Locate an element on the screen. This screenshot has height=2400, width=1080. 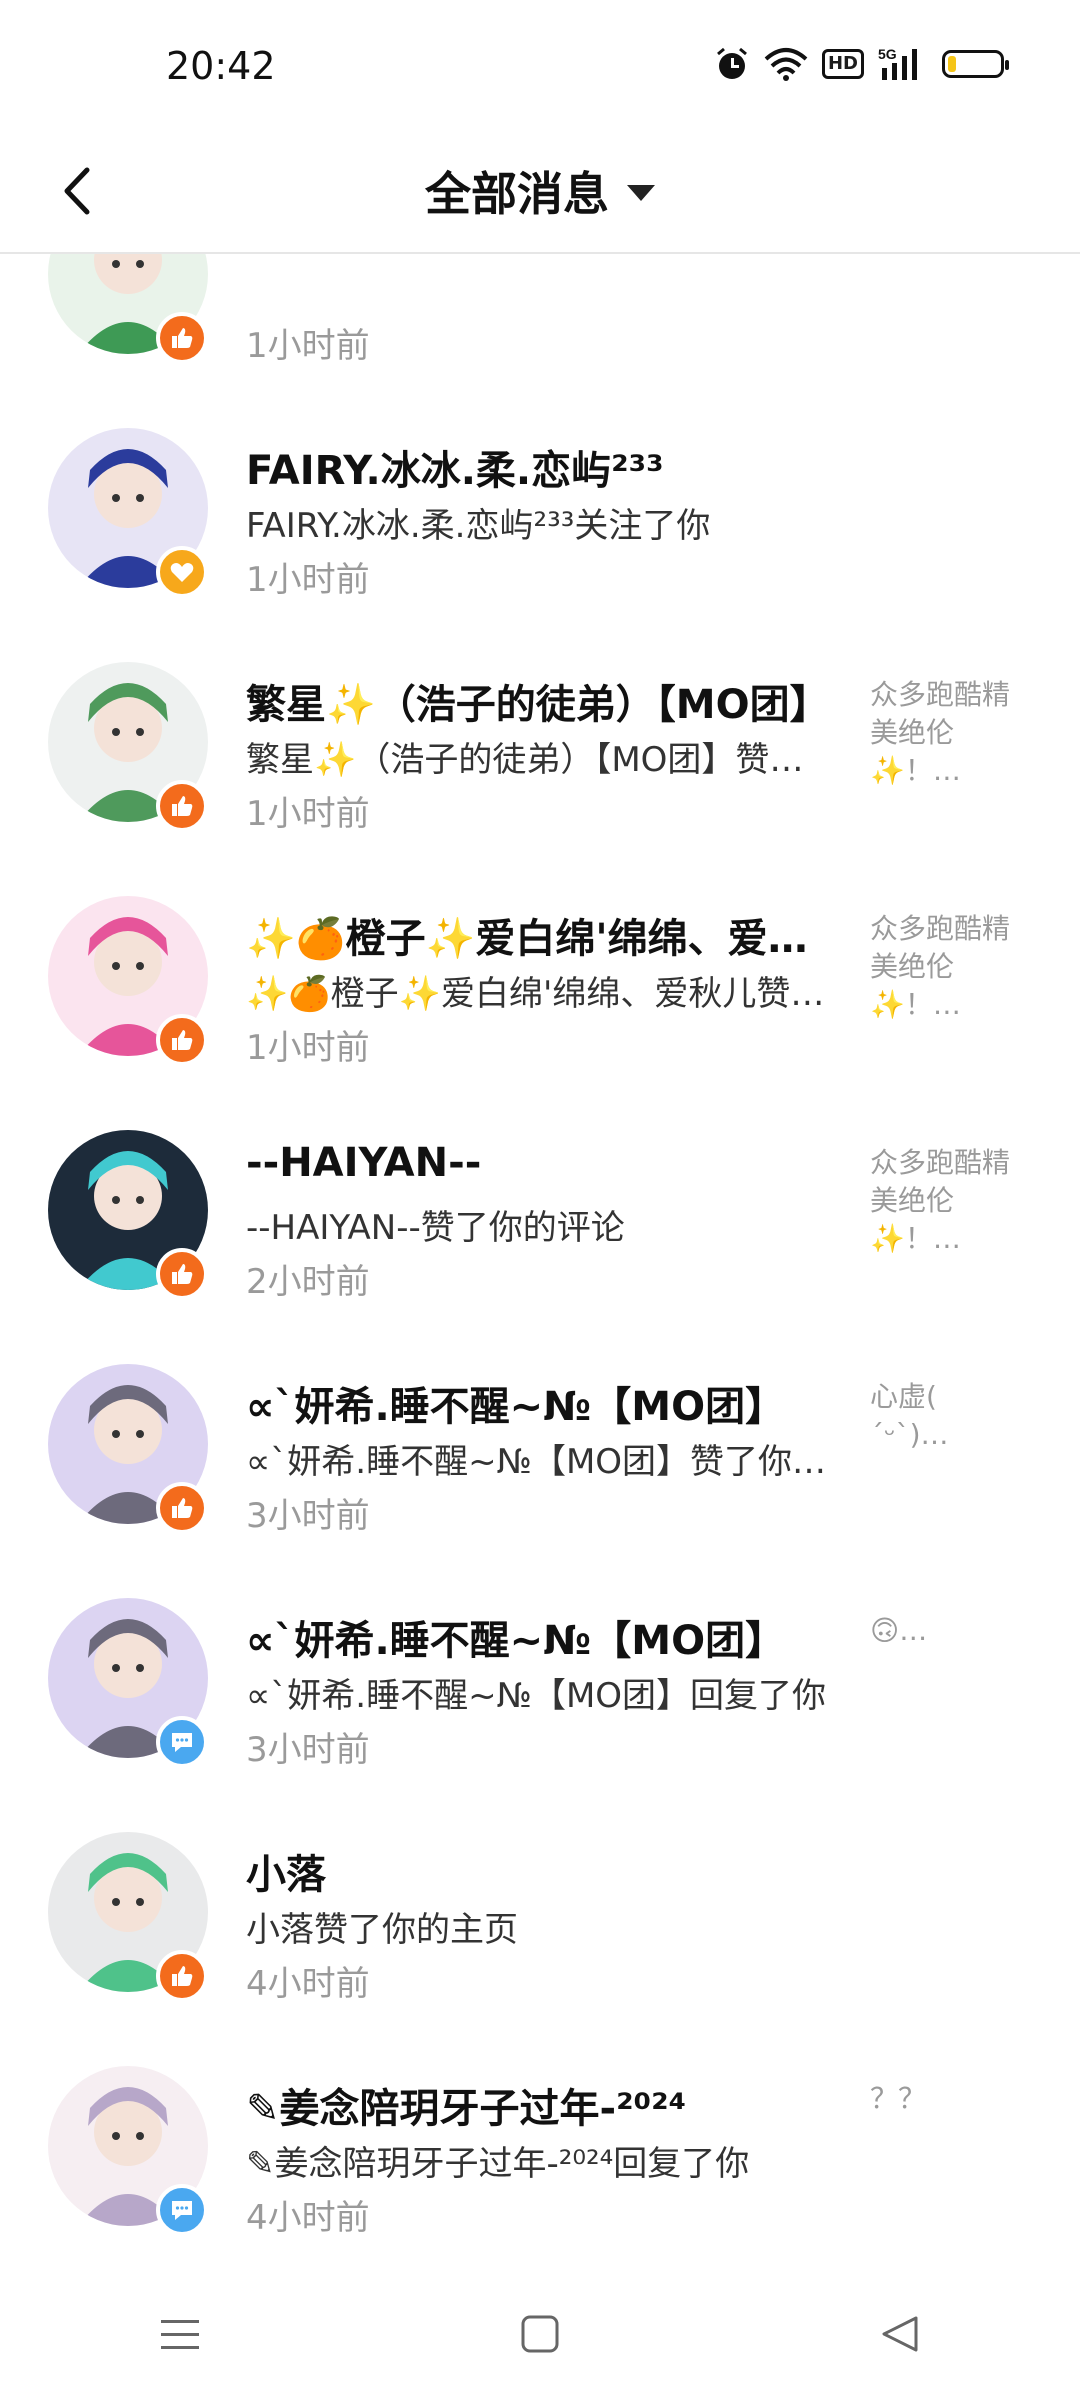
status-bar: 20:42 HD 5G is located at coordinates (540, 65).